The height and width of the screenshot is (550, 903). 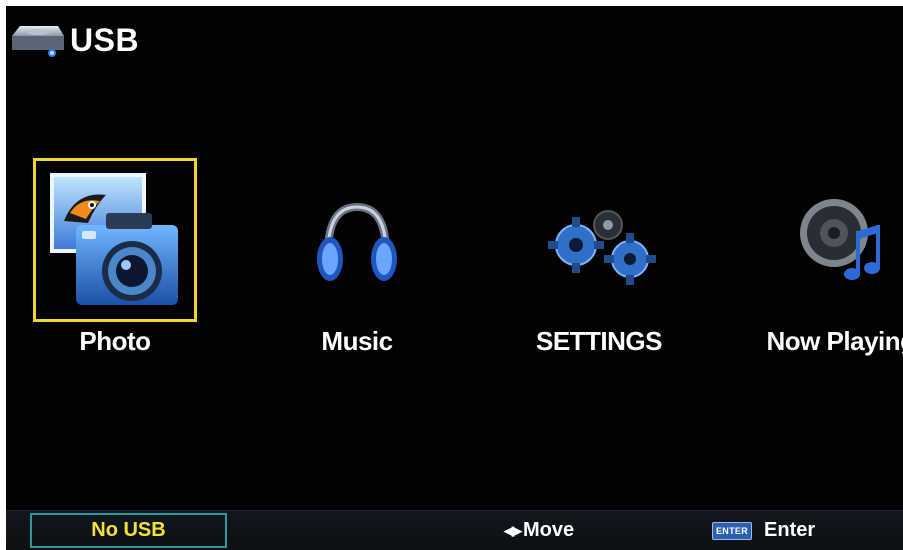 I want to click on menu-item-photo: Photo, so click(x=115, y=257).